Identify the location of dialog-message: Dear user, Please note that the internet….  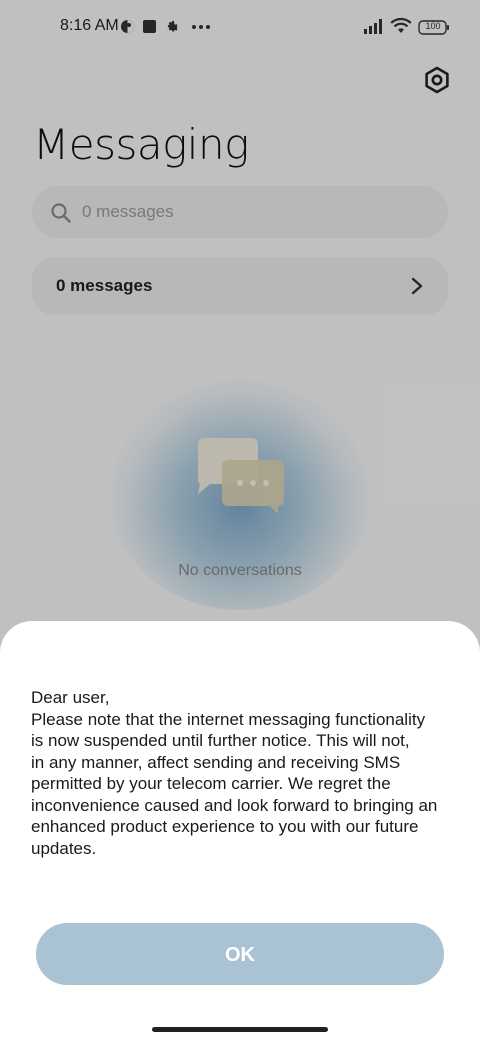
(234, 773).